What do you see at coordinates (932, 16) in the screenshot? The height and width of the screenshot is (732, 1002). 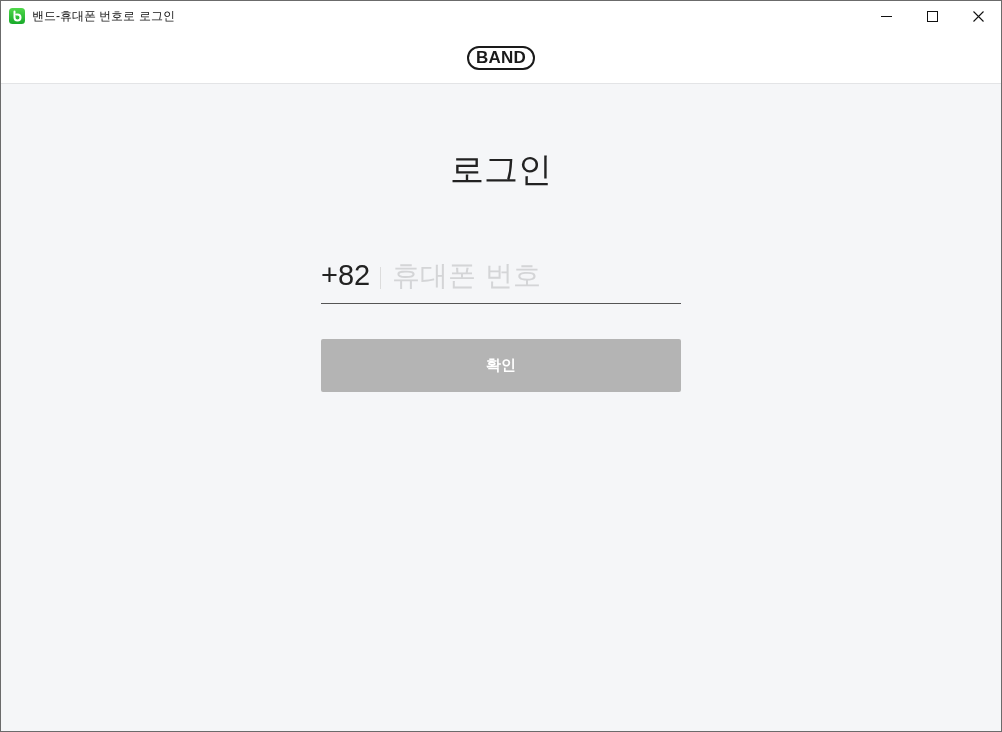 I see `maximize-icon` at bounding box center [932, 16].